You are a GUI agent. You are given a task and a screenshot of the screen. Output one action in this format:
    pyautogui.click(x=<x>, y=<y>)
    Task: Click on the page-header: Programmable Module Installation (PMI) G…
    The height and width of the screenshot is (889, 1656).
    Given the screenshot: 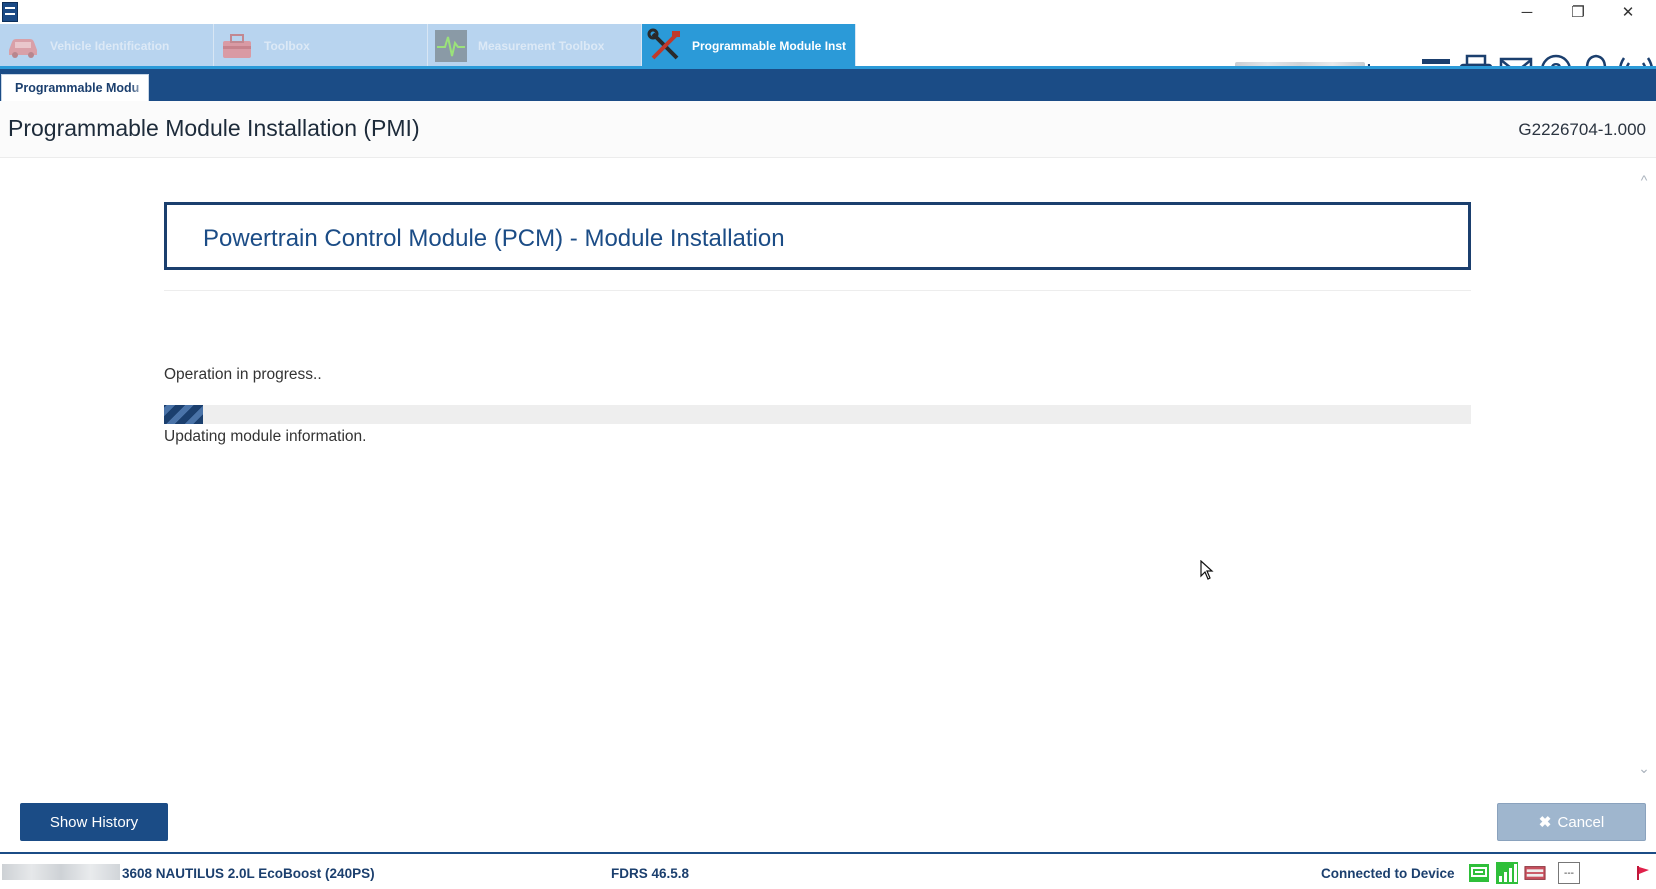 What is the action you would take?
    pyautogui.click(x=828, y=129)
    